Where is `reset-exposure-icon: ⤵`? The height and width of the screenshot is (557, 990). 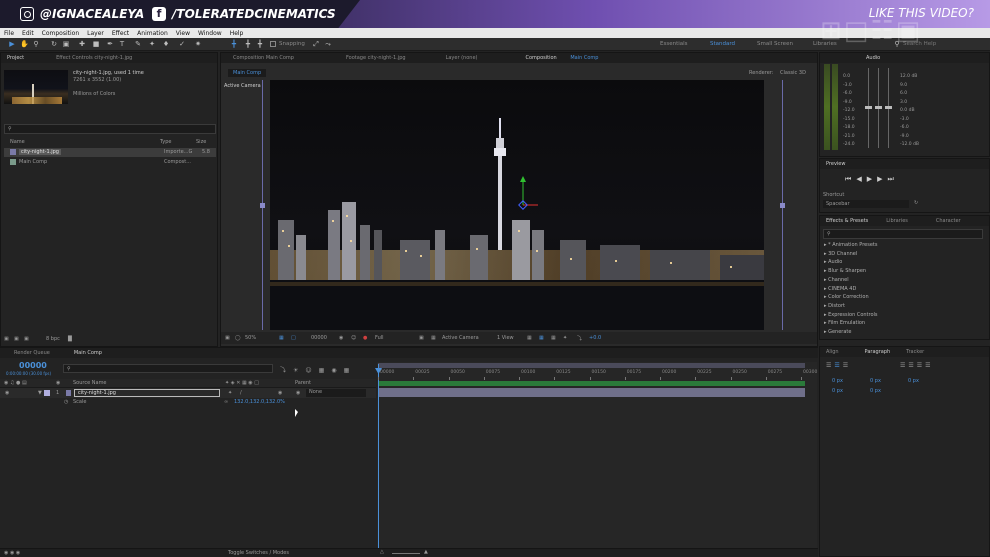
reset-exposure-icon: ⤵ is located at coordinates (579, 338).